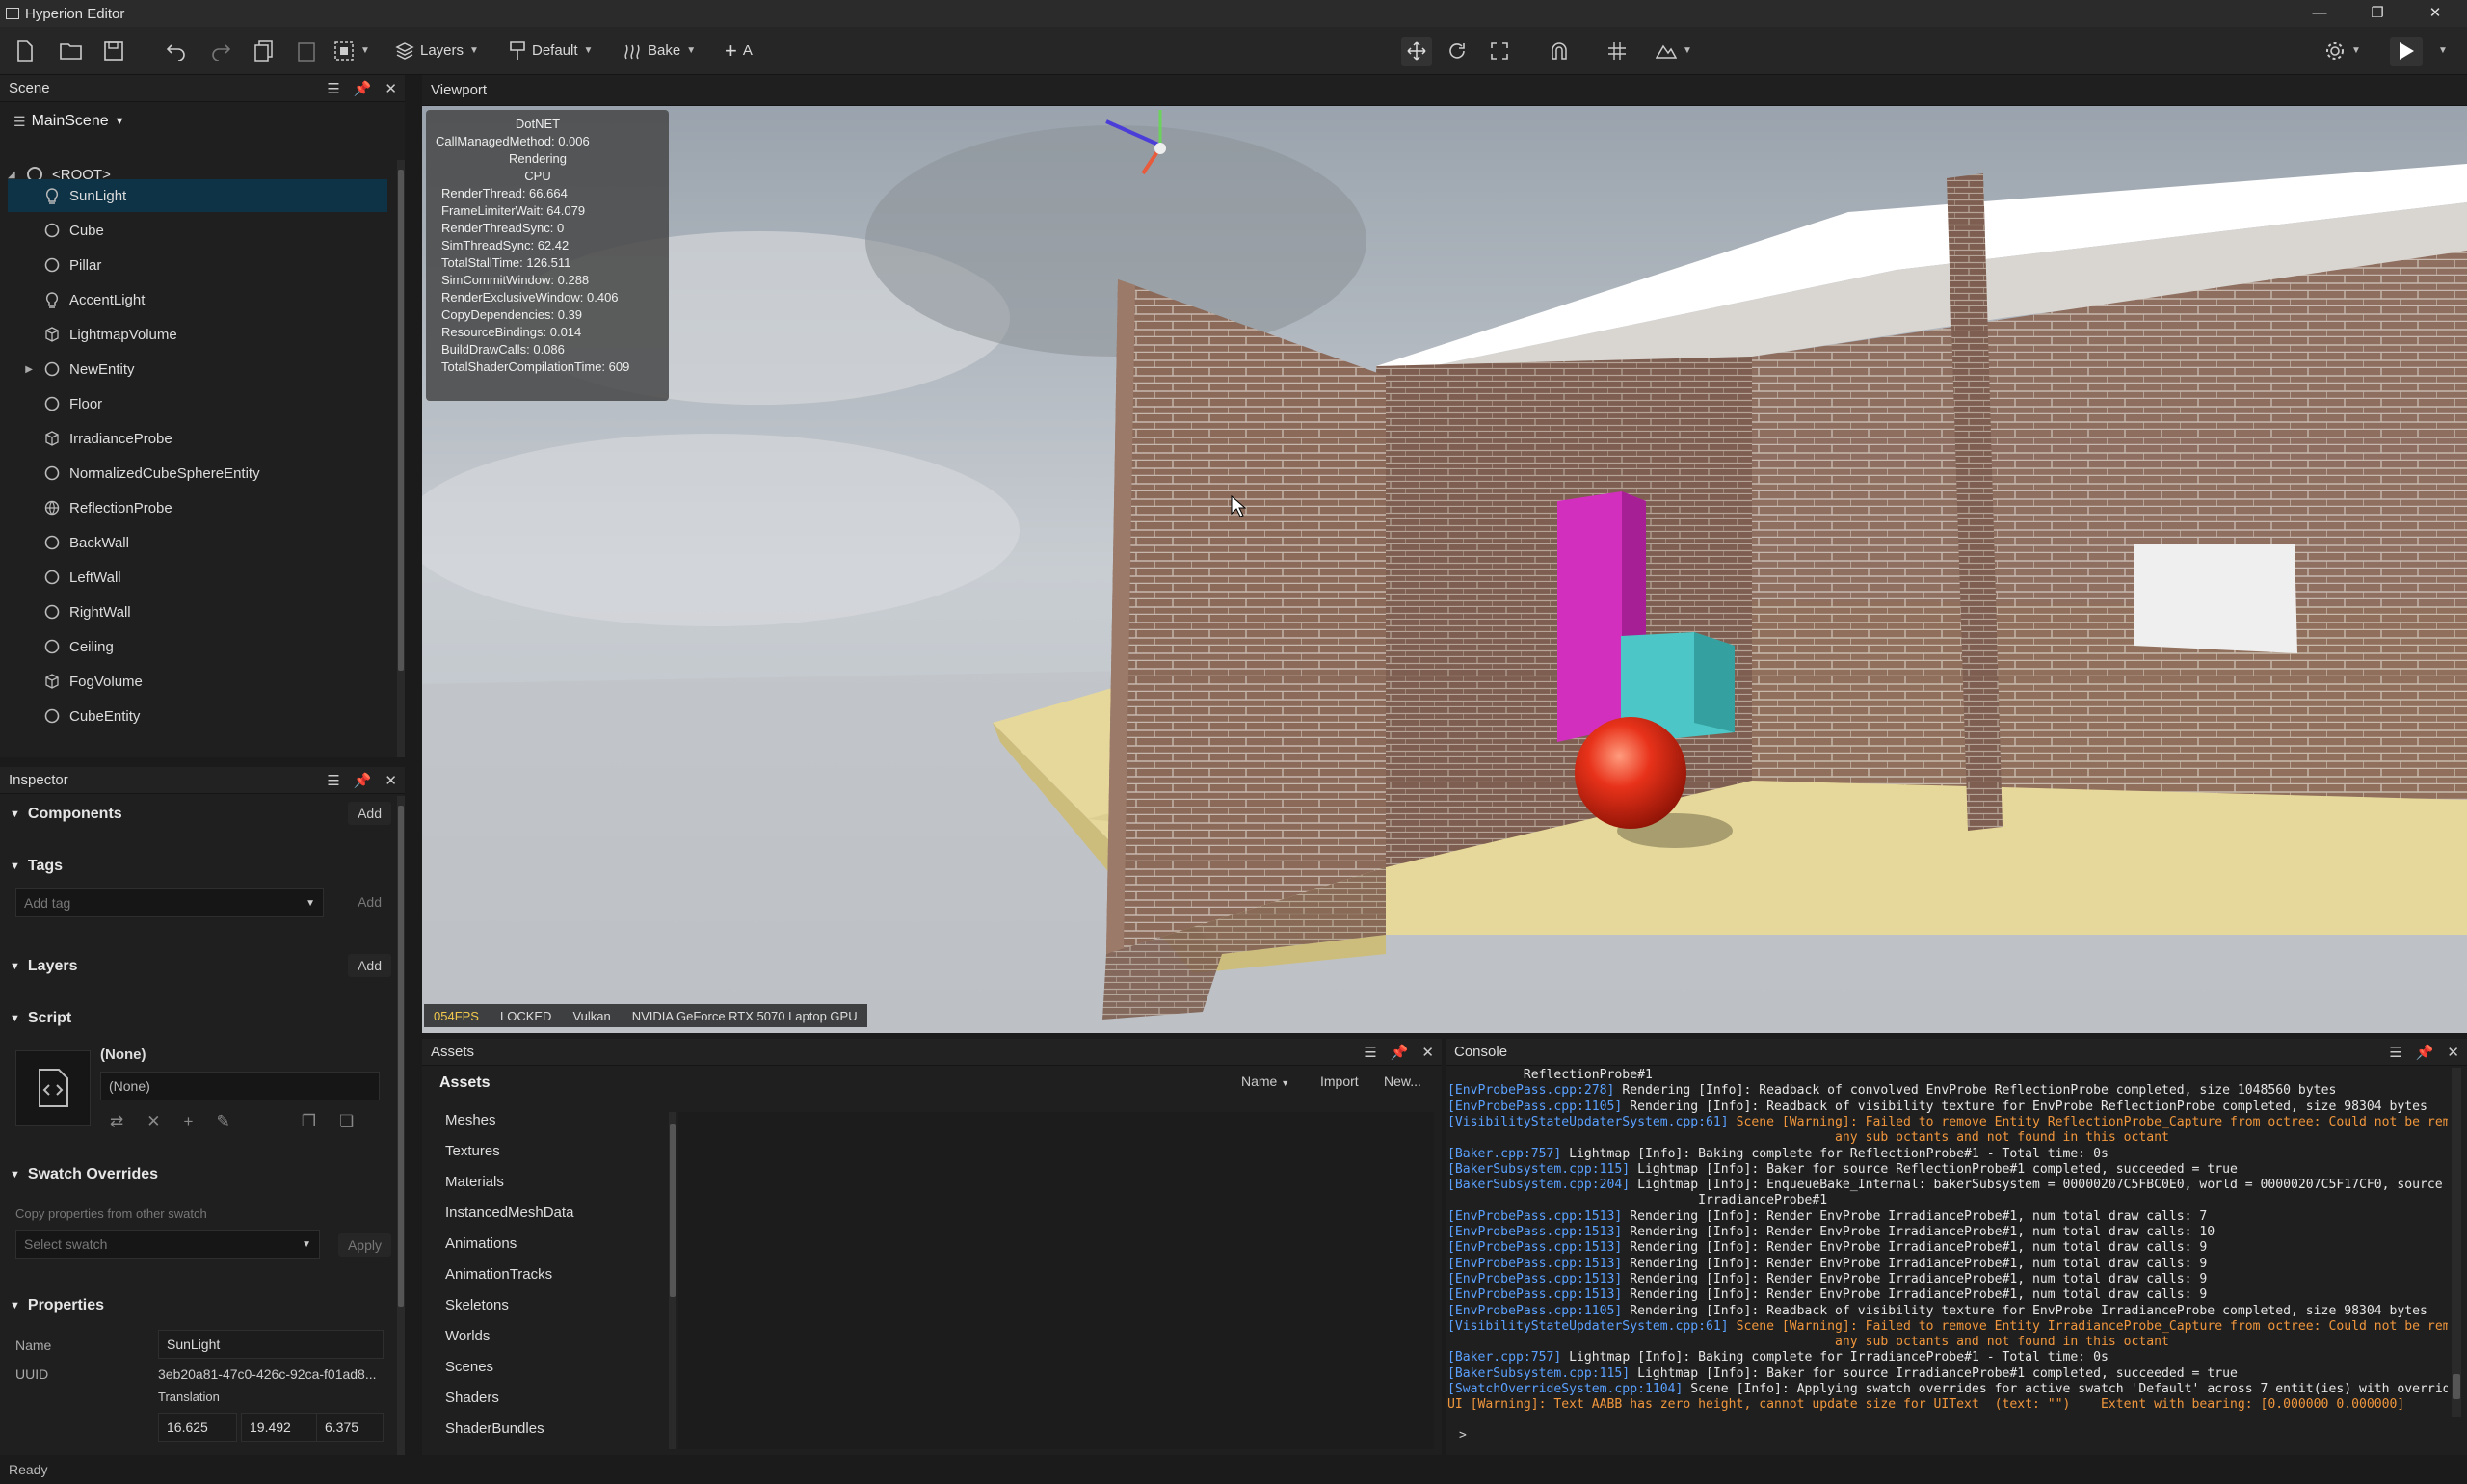 The width and height of the screenshot is (2467, 1484). Describe the element at coordinates (116, 1121) in the screenshot. I see `swap-icon: ⇄` at that location.